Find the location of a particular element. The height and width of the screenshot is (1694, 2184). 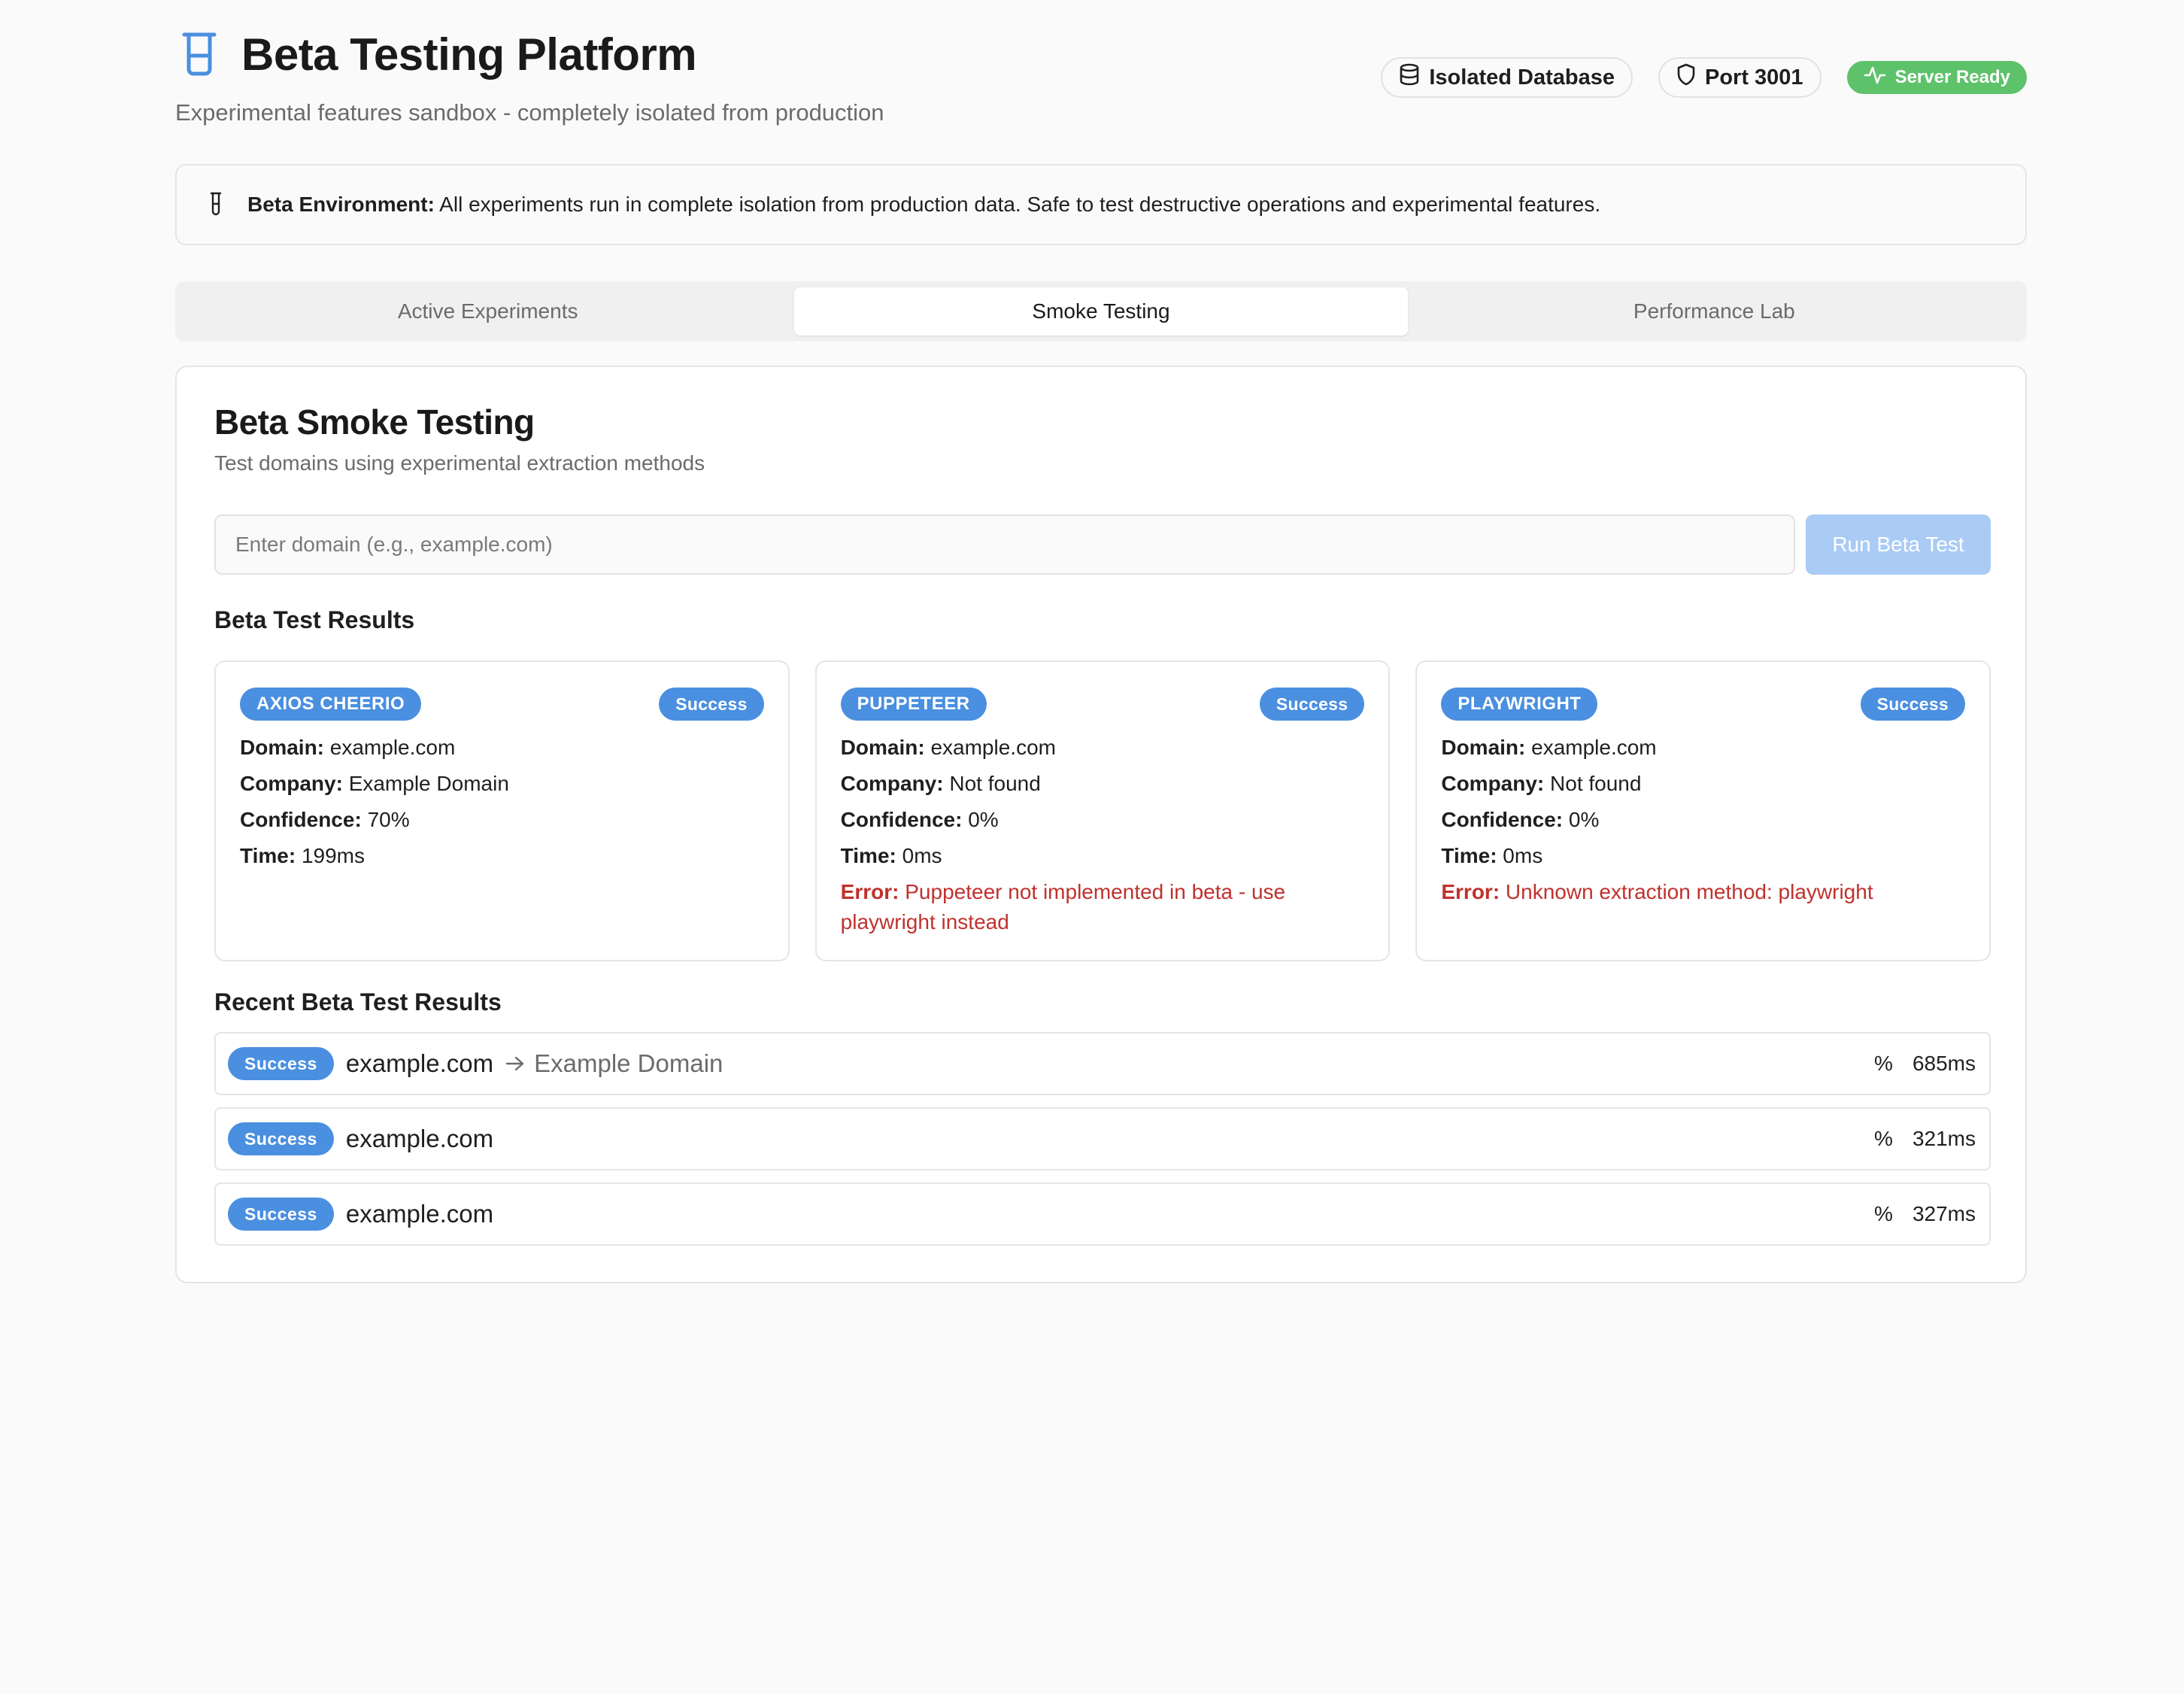

server-ready-badge: Server Ready is located at coordinates (1937, 77).